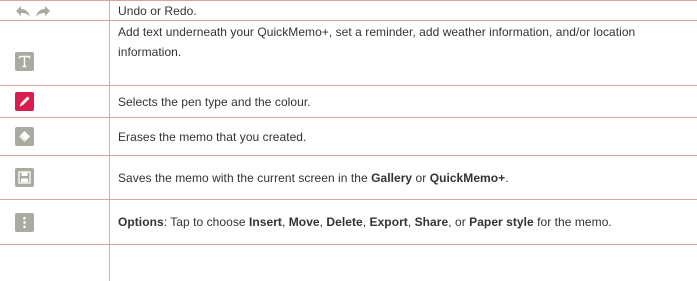  What do you see at coordinates (403, 10) in the screenshot?
I see `row-description: Undo or Redo.` at bounding box center [403, 10].